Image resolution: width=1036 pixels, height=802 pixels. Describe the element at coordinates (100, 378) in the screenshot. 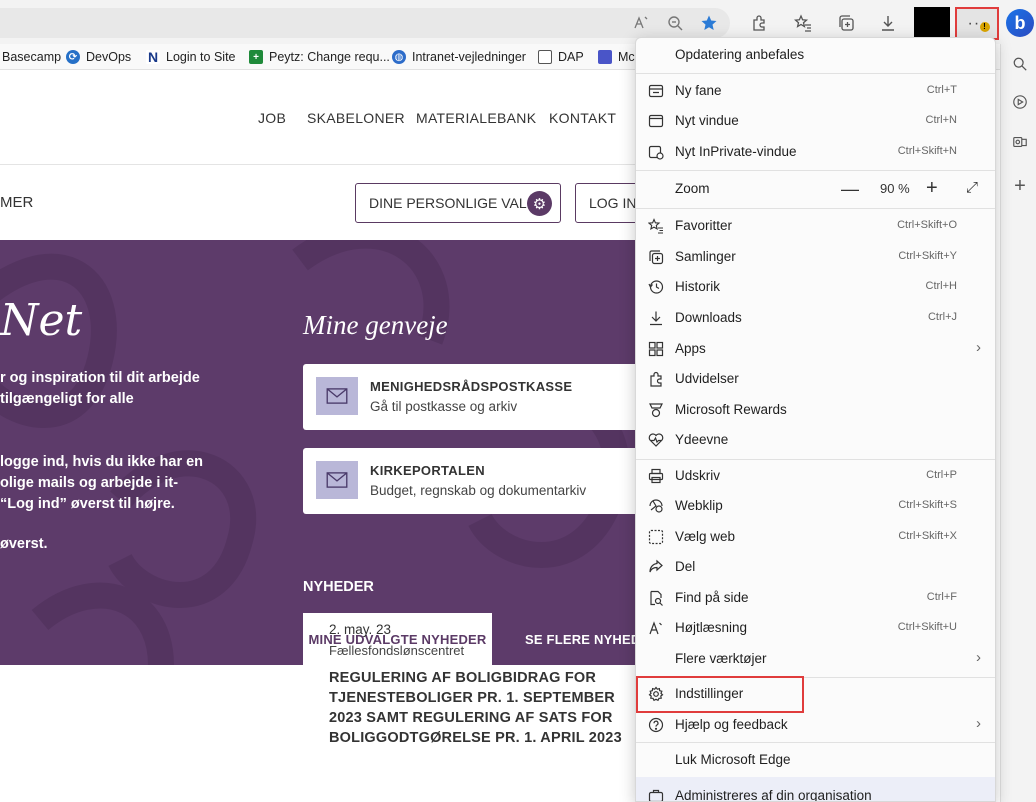

I see `hero-line: r og inspiration til dit arbejde` at that location.